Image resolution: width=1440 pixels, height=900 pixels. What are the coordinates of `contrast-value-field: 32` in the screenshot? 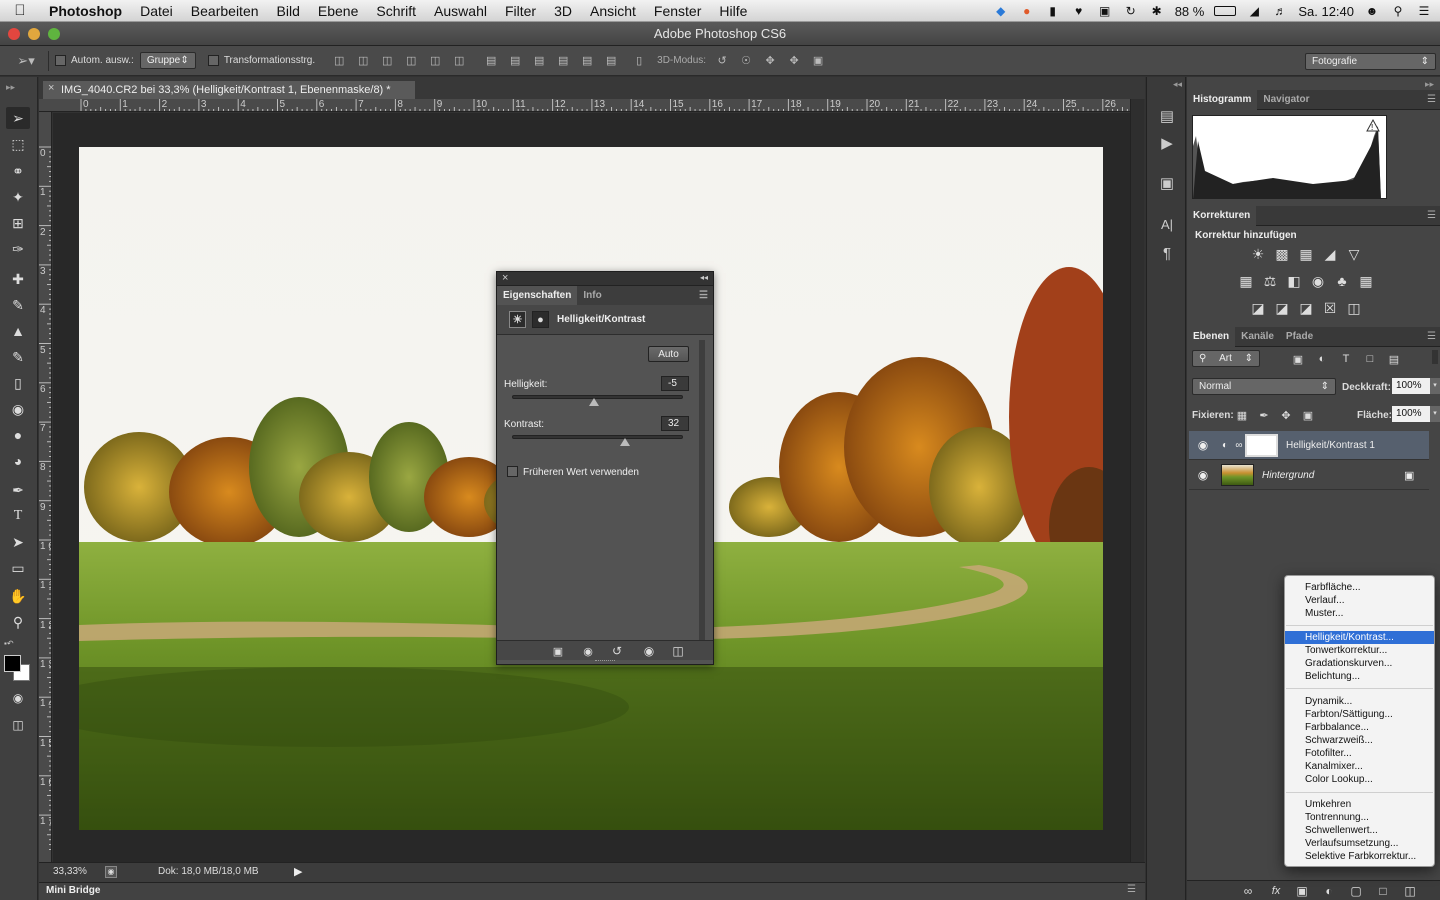 It's located at (675, 423).